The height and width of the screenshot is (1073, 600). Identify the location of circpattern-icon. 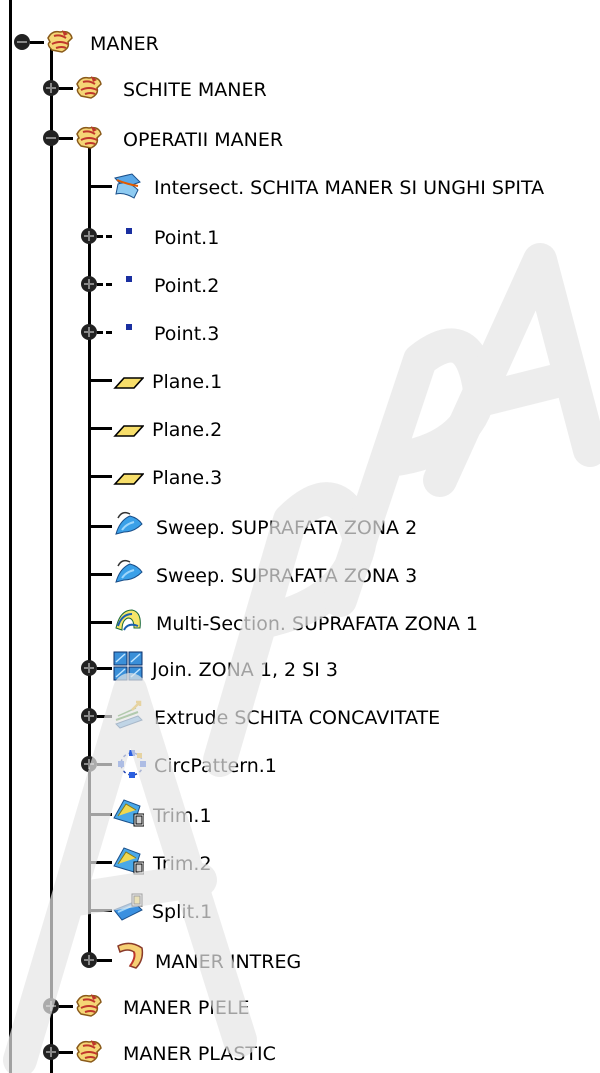
(132, 764).